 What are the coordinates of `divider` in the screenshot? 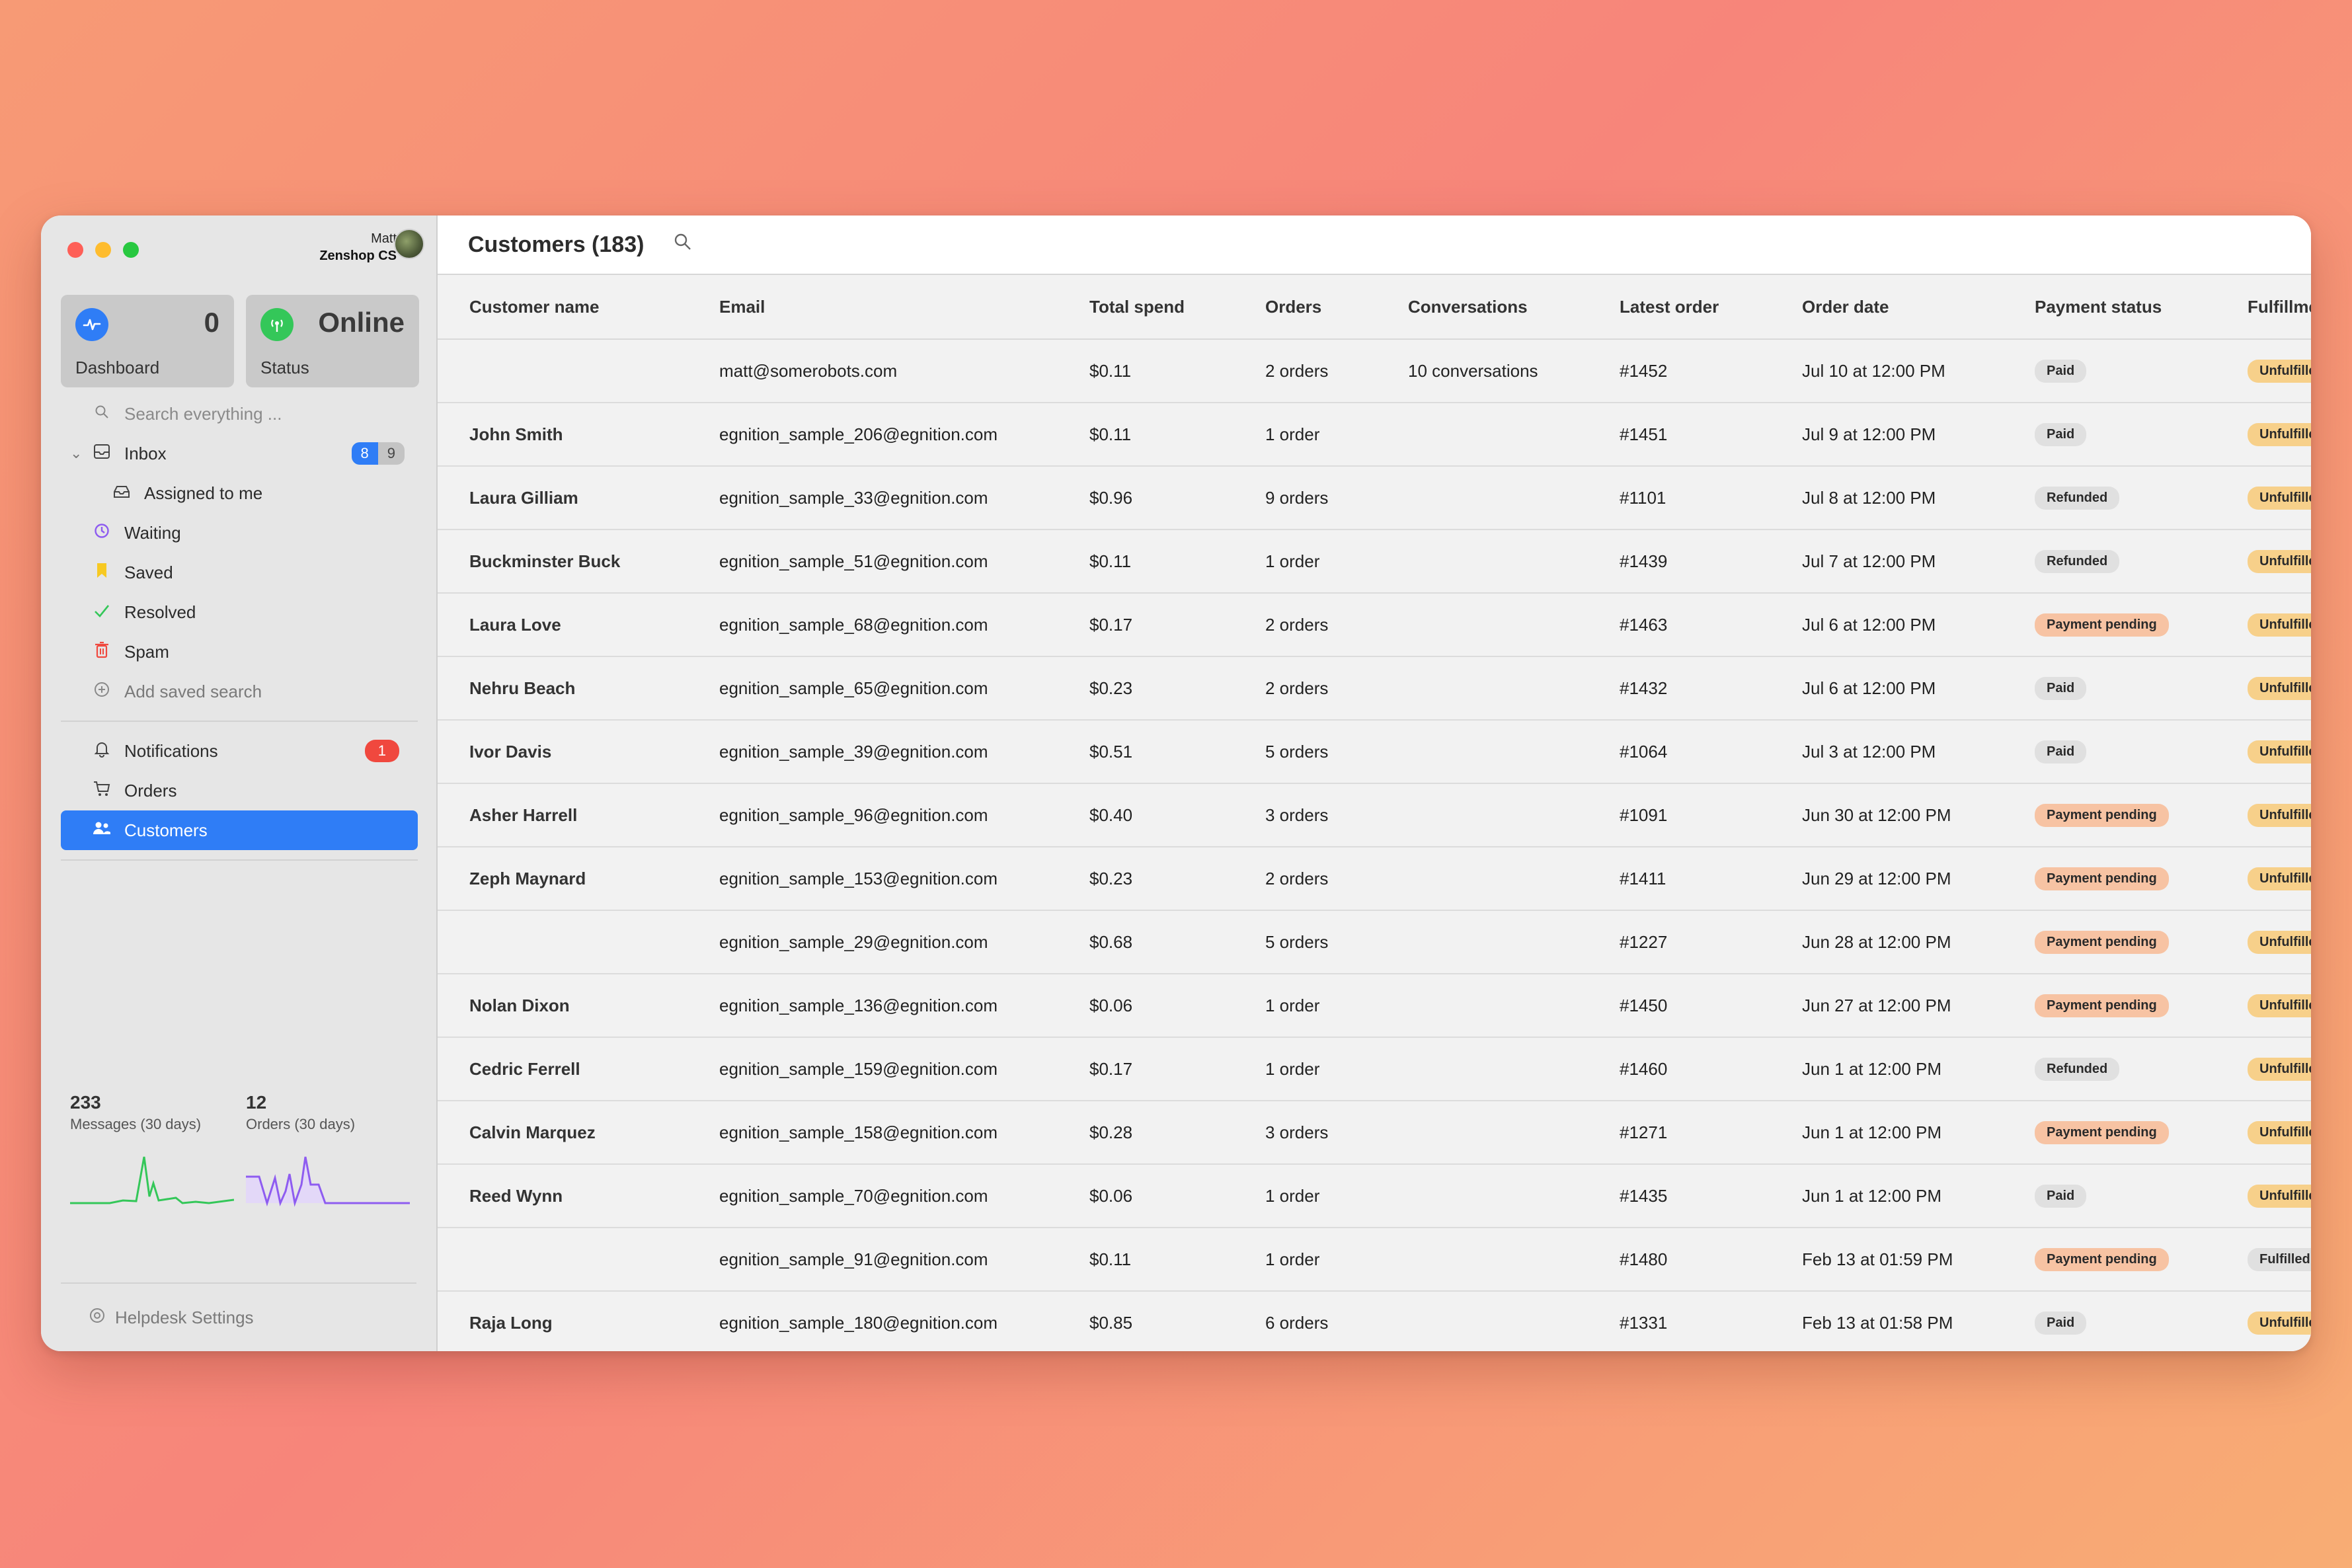 It's located at (239, 721).